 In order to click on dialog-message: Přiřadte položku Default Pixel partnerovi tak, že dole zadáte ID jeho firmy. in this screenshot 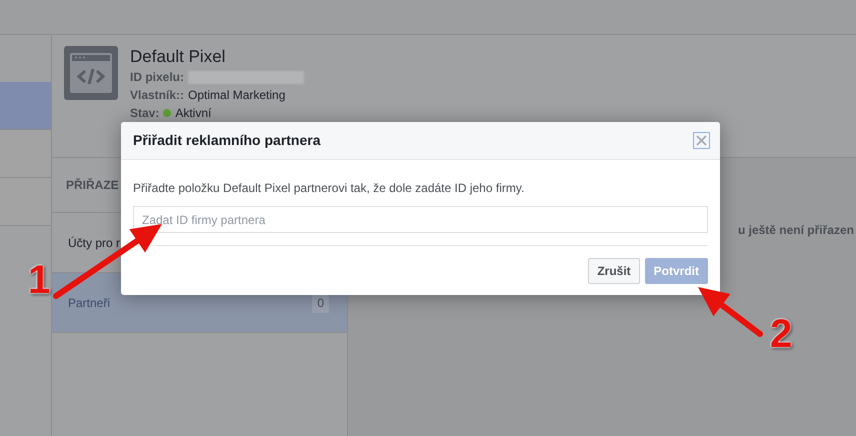, I will do `click(329, 188)`.